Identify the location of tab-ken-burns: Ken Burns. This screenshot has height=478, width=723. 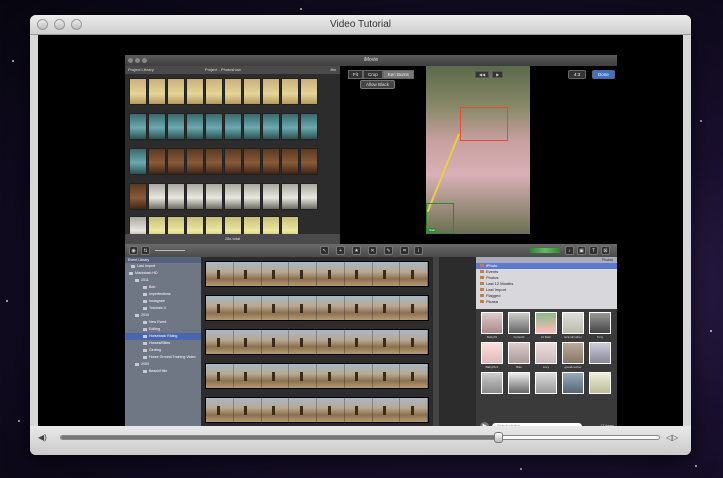
(398, 74).